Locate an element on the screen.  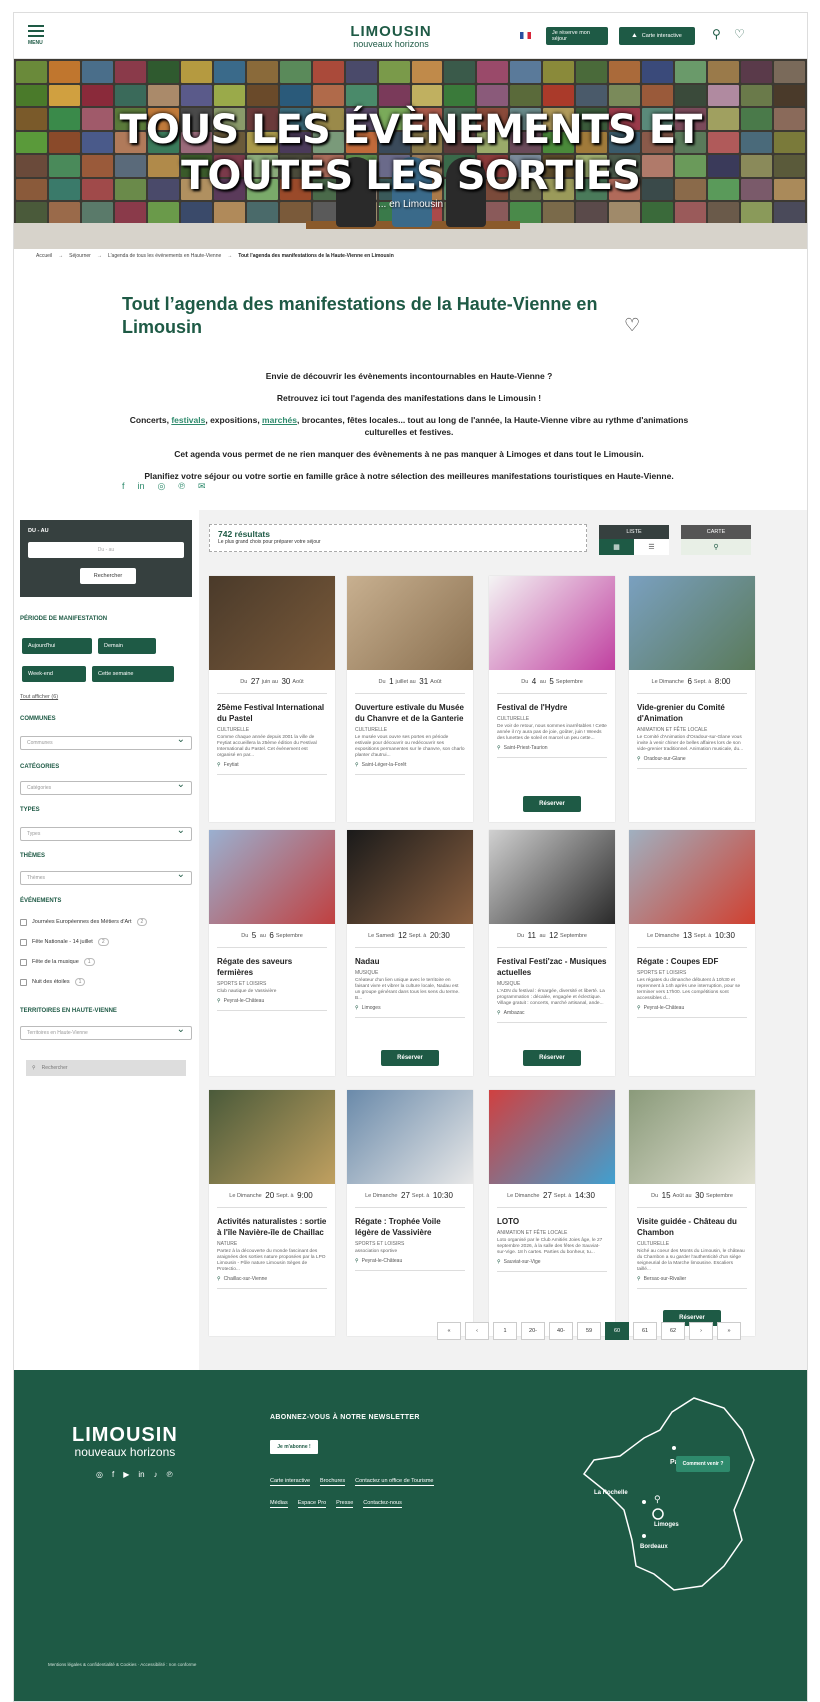
site-logo: LIMOUSIN nouveaux horizons is located at coordinates (391, 36).